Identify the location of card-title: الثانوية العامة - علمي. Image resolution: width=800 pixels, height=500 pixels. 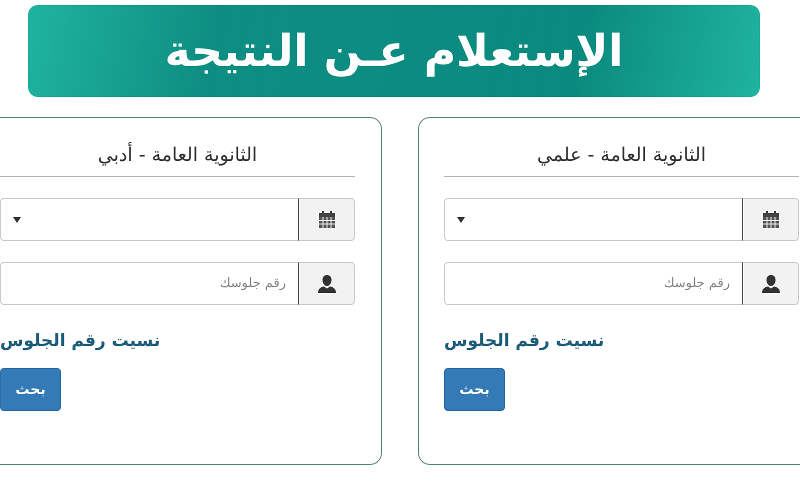
(621, 160).